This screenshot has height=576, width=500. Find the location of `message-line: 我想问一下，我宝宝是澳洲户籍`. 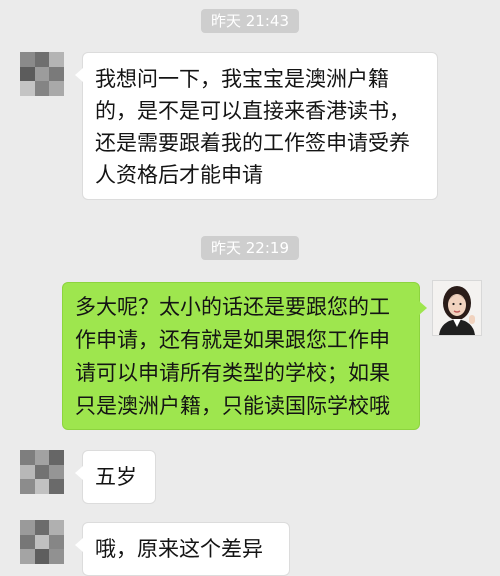

message-line: 我想问一下，我宝宝是澳洲户籍 is located at coordinates (242, 79).